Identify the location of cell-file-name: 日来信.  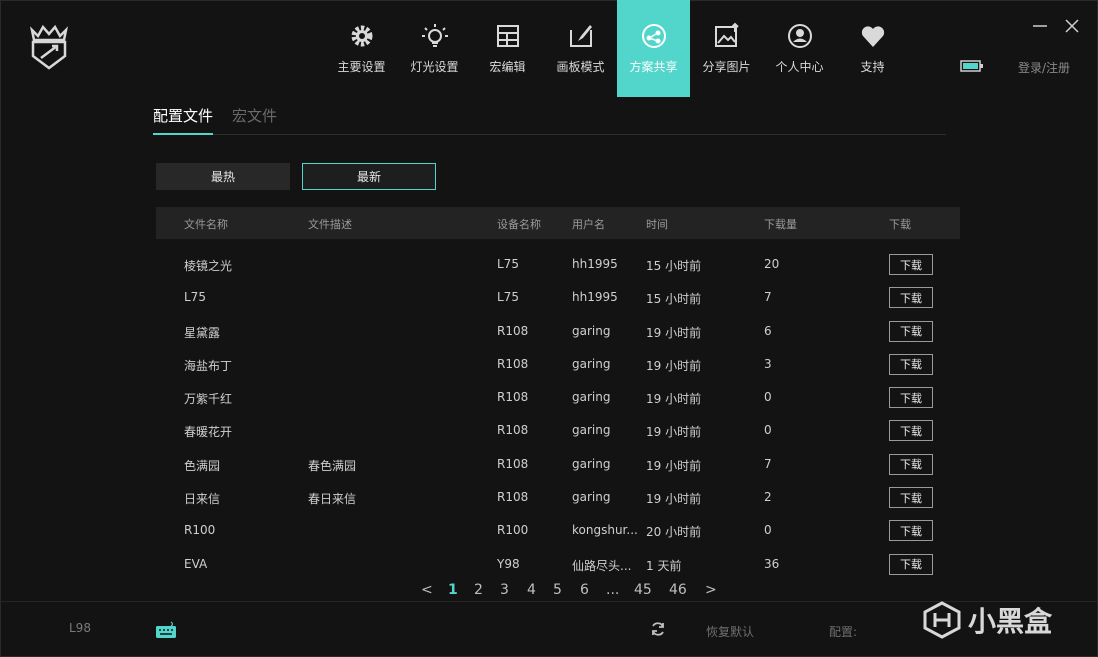
(202, 499).